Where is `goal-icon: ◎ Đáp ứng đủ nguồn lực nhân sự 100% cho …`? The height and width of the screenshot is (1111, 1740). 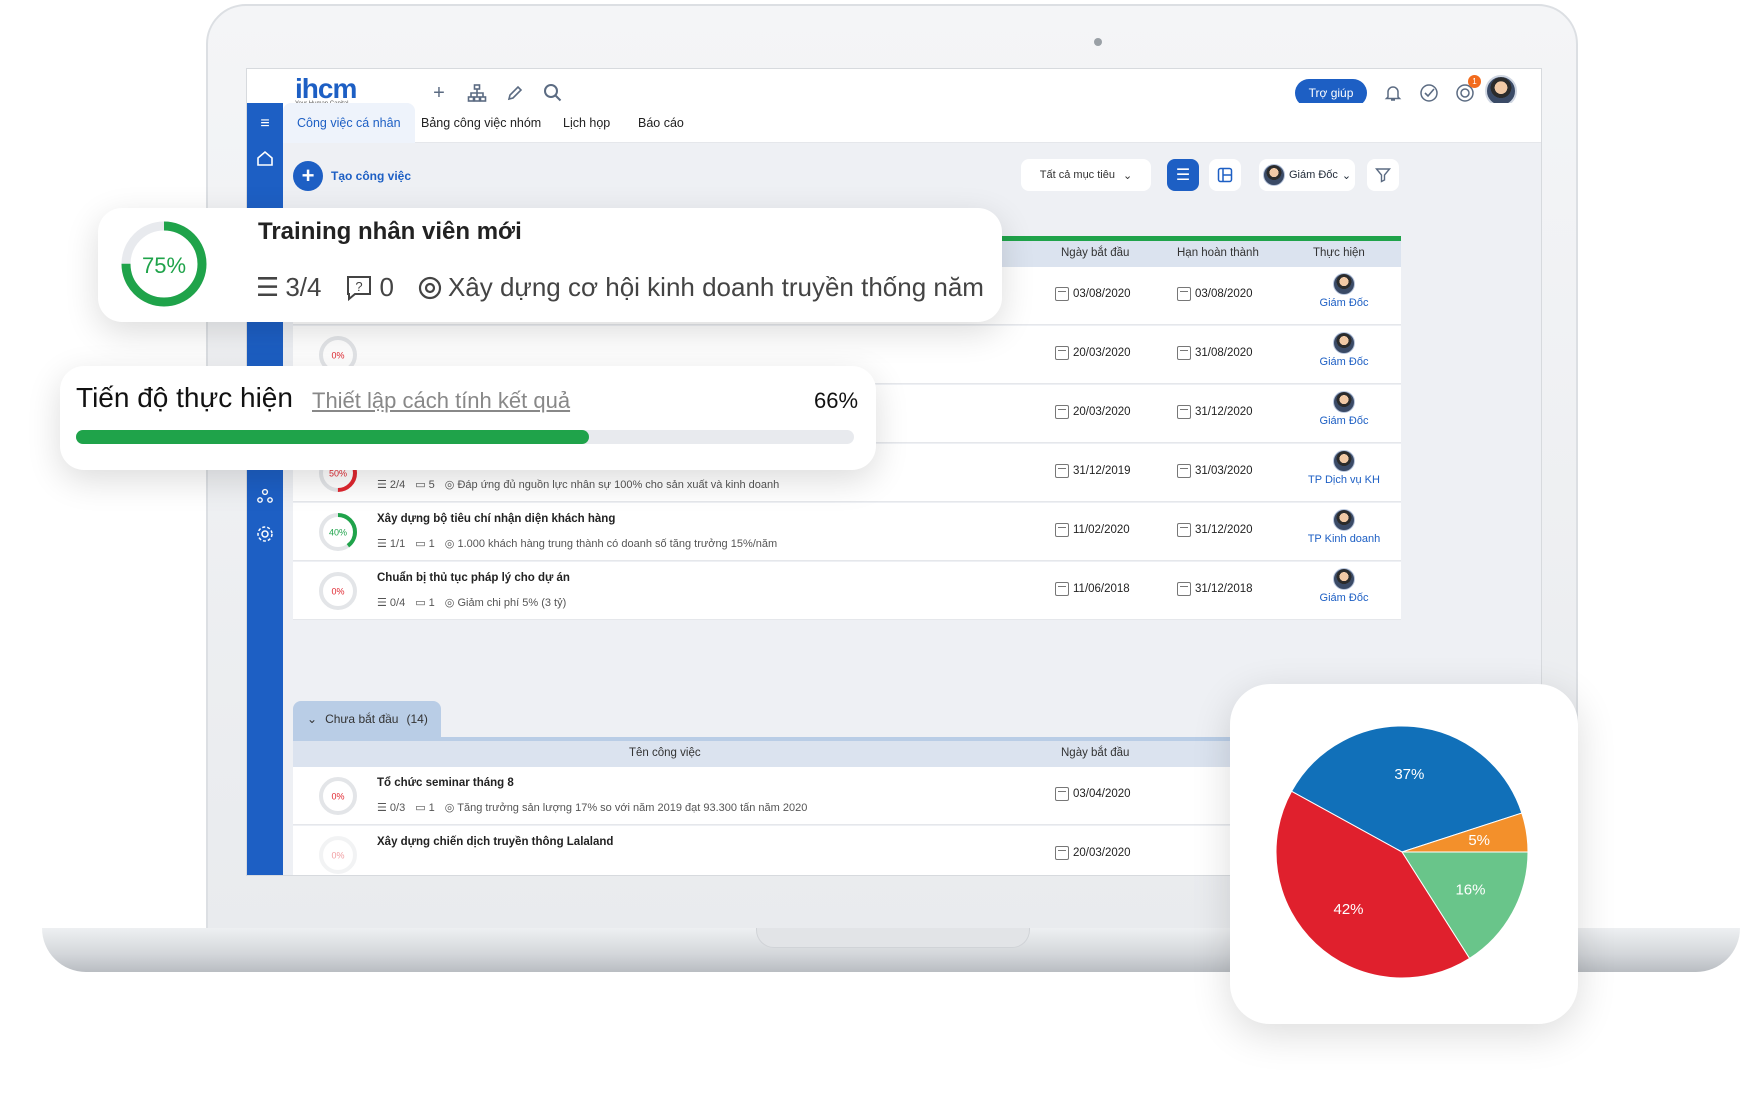 goal-icon: ◎ Đáp ứng đủ nguồn lực nhân sự 100% cho … is located at coordinates (612, 485).